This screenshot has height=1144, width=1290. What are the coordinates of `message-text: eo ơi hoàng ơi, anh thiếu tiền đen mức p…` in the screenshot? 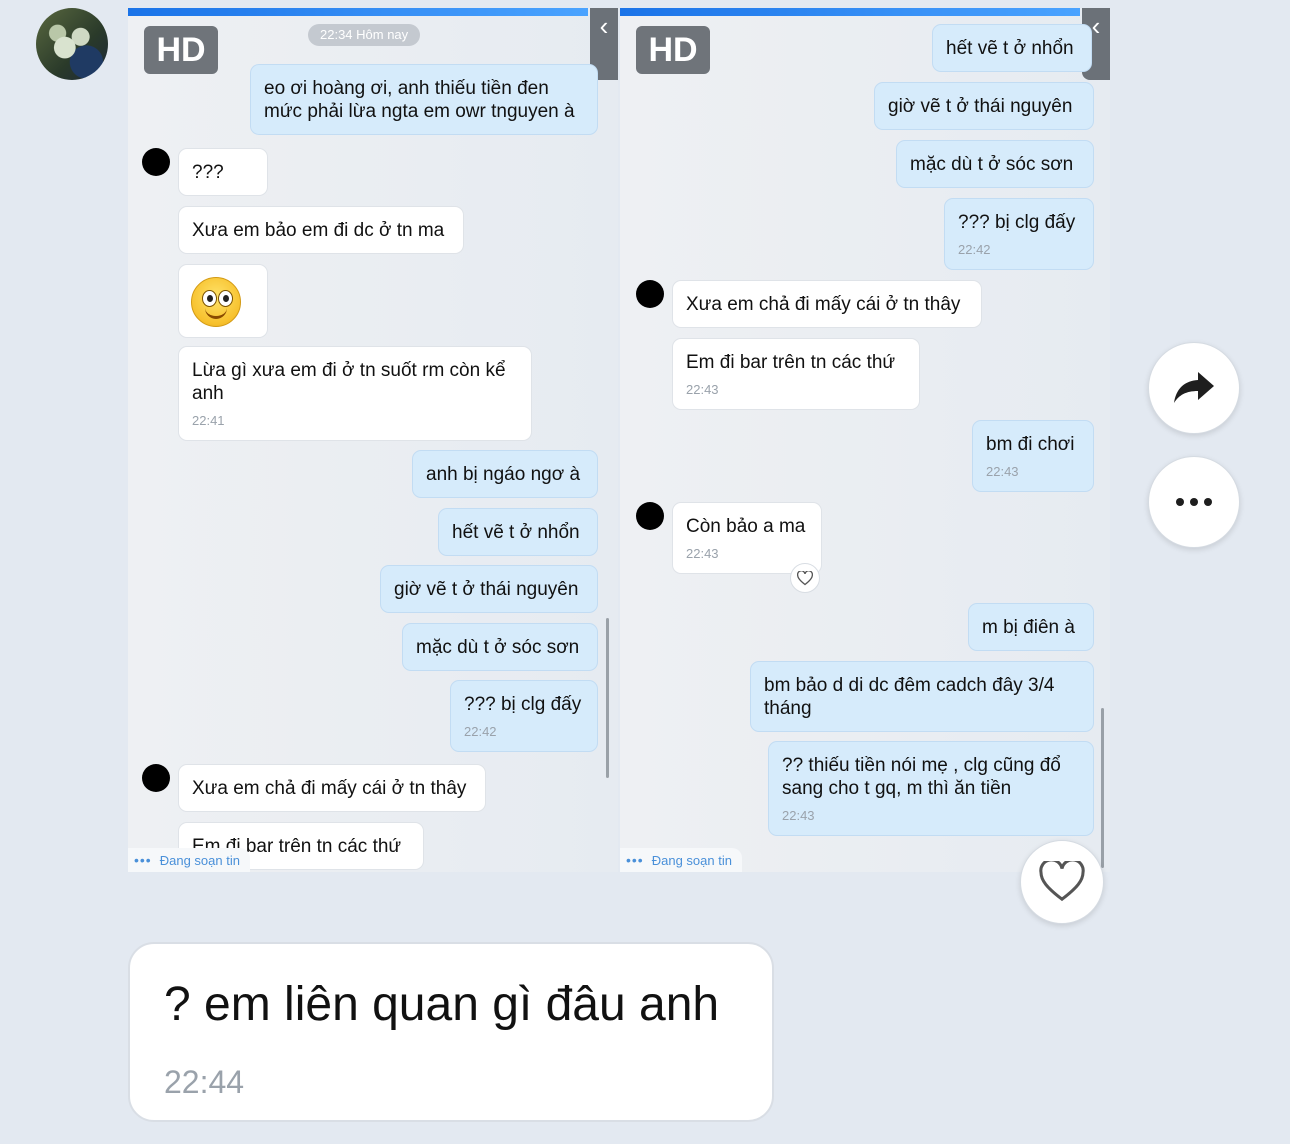 It's located at (419, 100).